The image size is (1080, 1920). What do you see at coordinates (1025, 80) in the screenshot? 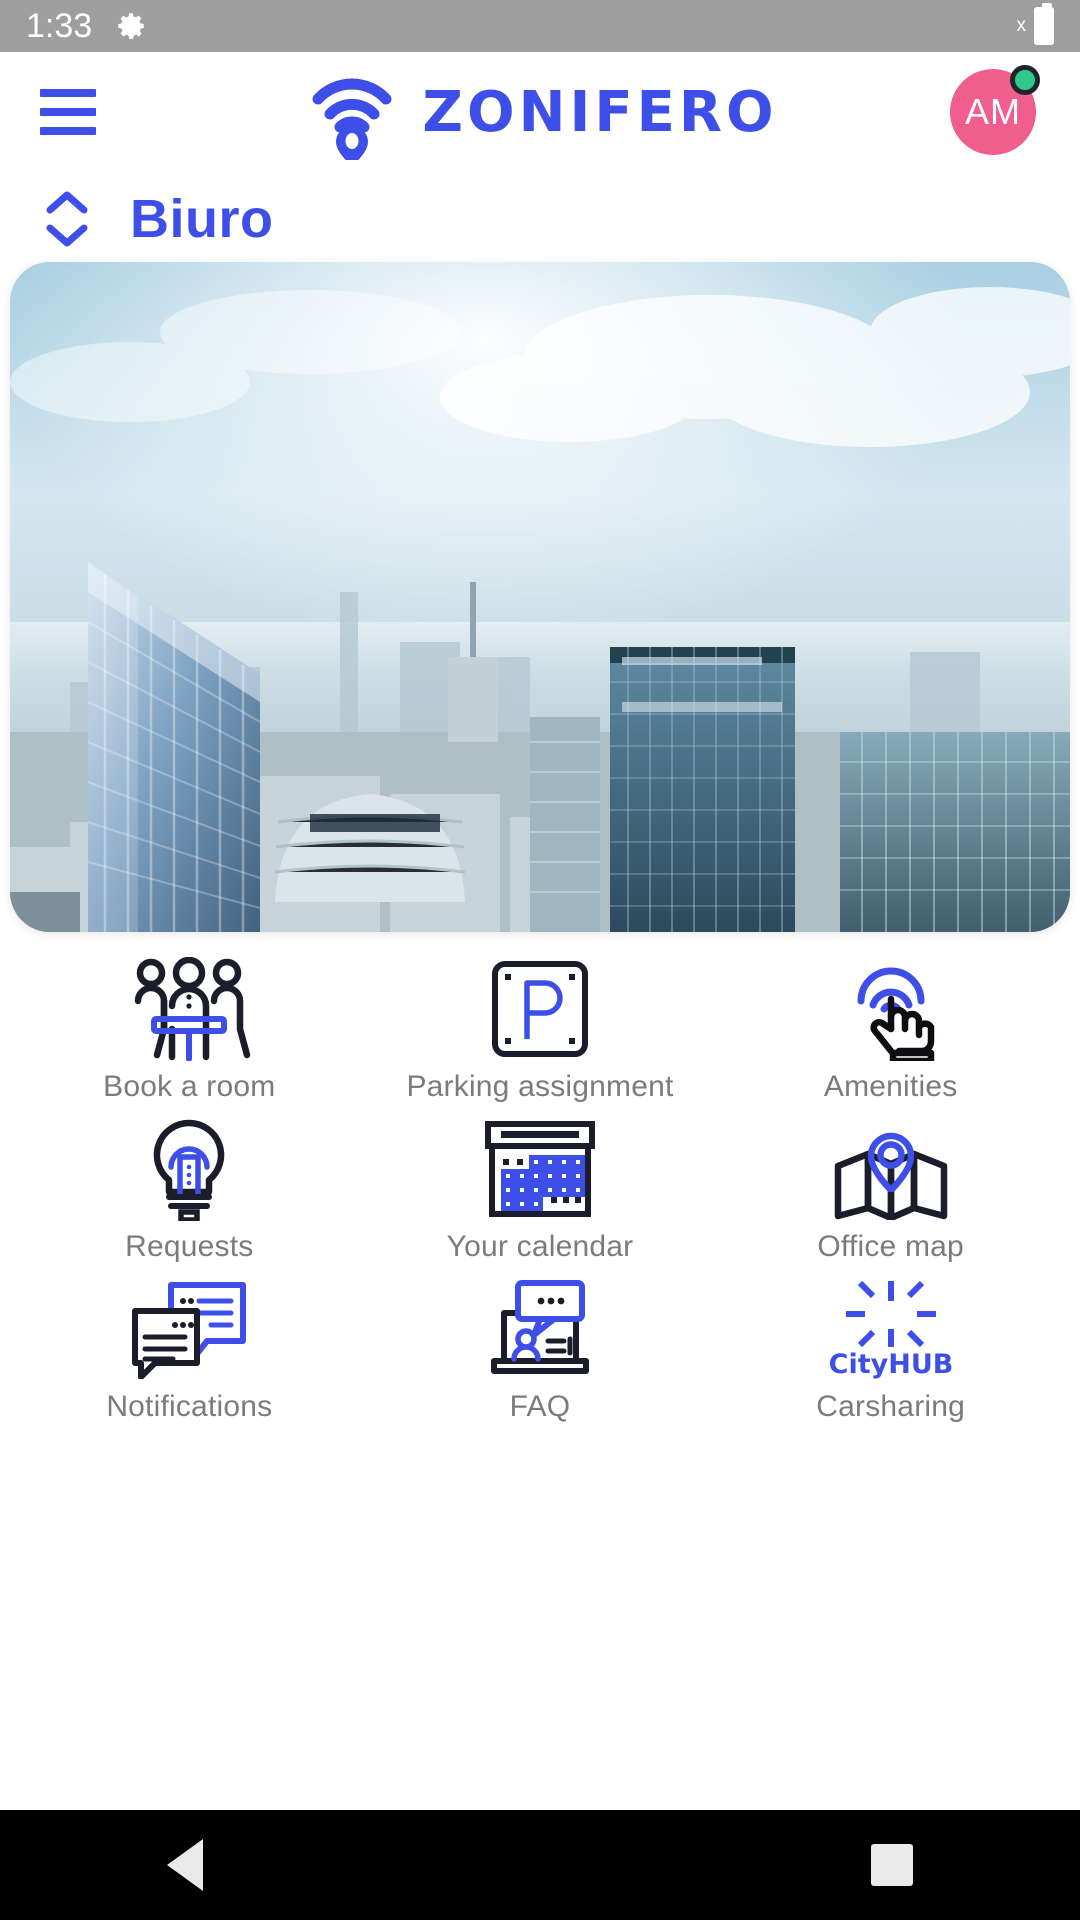
I see `presence-online-indicator` at bounding box center [1025, 80].